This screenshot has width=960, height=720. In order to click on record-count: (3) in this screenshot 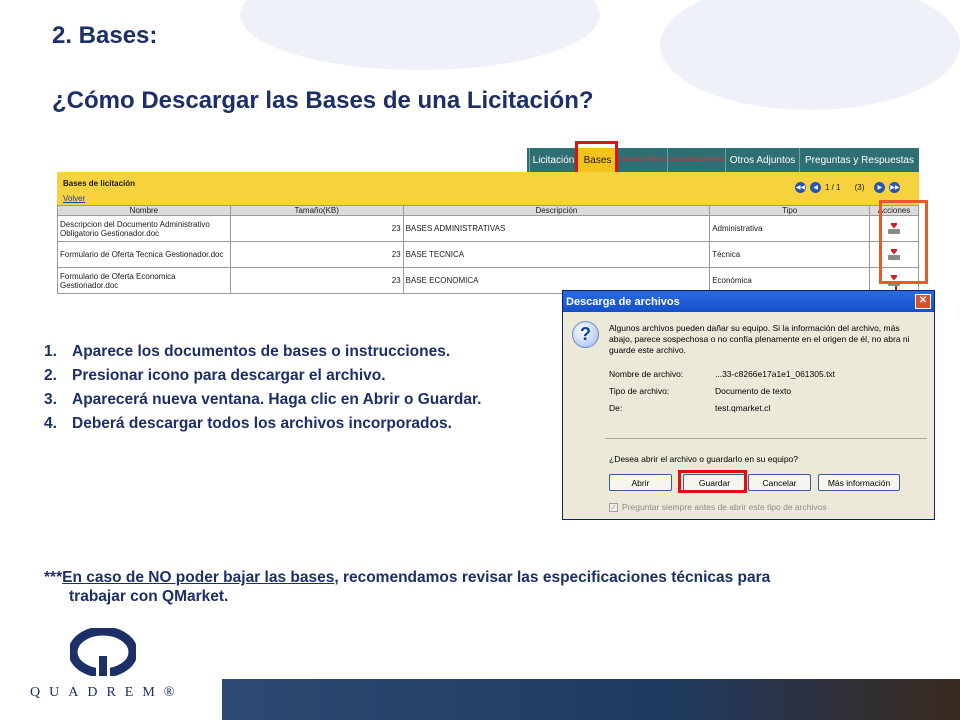, I will do `click(859, 187)`.